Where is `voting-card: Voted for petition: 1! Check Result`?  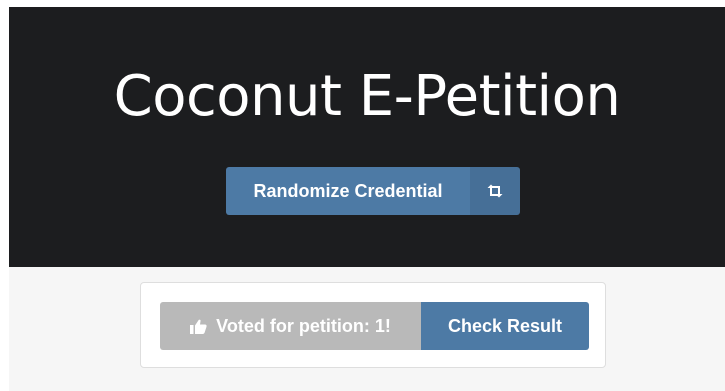 voting-card: Voted for petition: 1! Check Result is located at coordinates (373, 325).